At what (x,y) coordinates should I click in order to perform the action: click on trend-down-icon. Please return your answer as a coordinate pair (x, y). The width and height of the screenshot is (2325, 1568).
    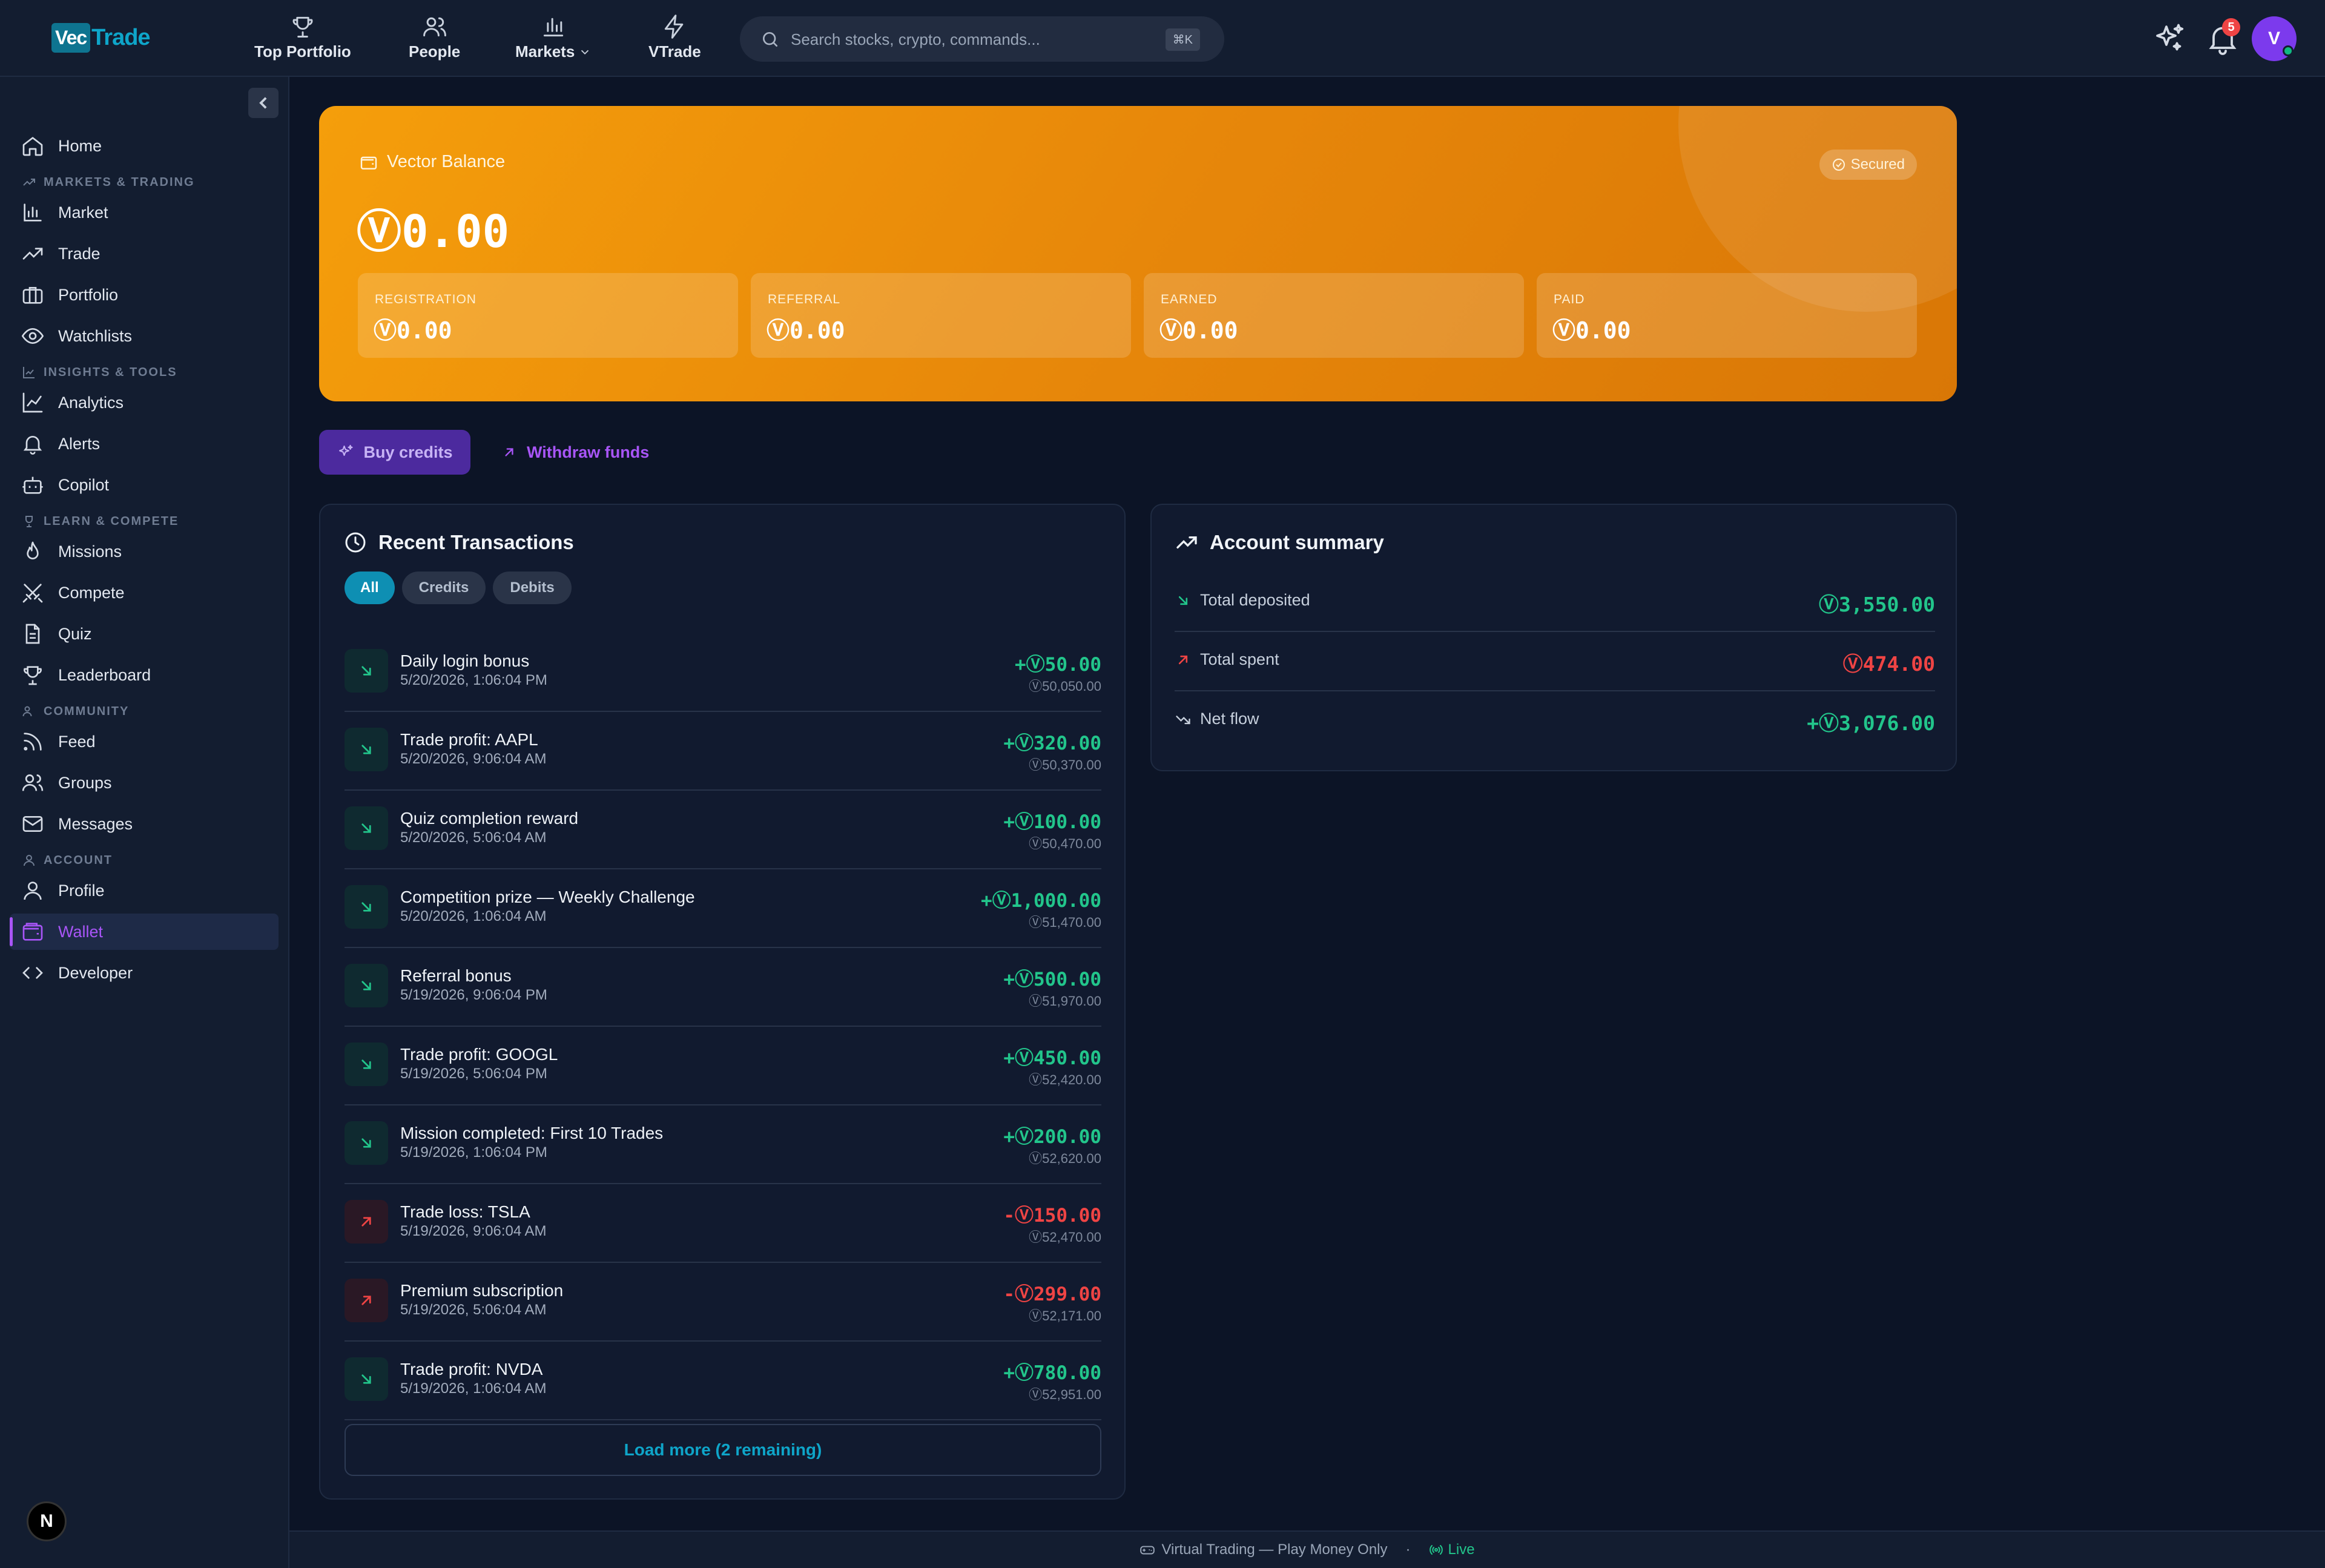
    Looking at the image, I should click on (1183, 719).